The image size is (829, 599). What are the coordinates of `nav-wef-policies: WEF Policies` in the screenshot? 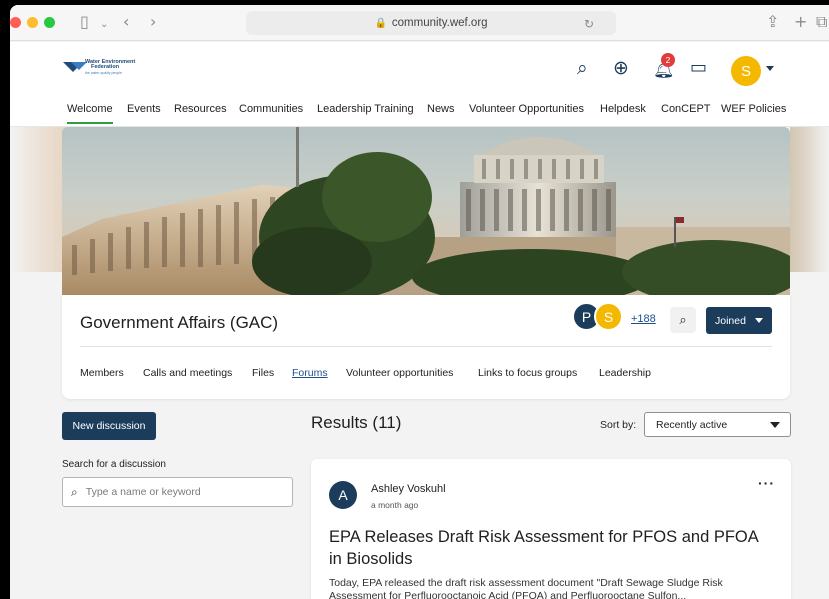 It's located at (753, 112).